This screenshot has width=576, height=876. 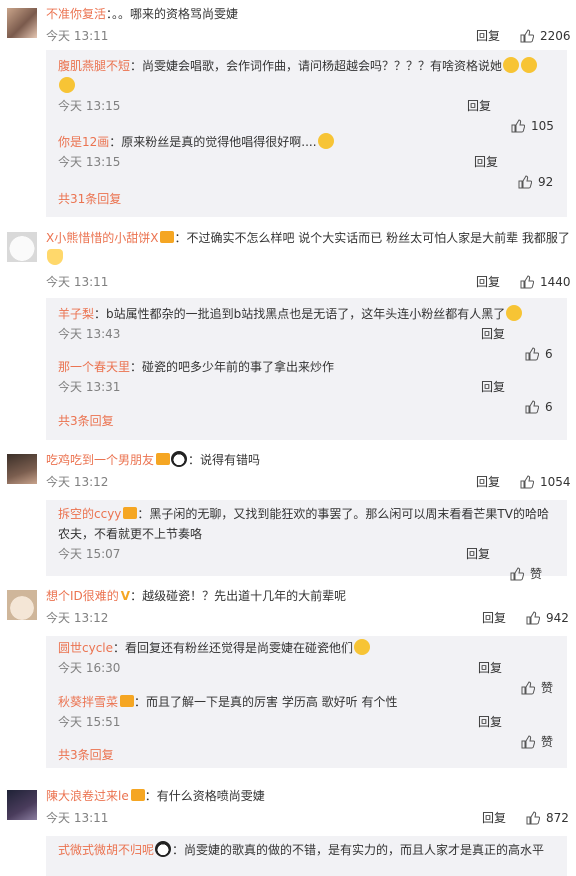 I want to click on like-button: 872, so click(x=547, y=818).